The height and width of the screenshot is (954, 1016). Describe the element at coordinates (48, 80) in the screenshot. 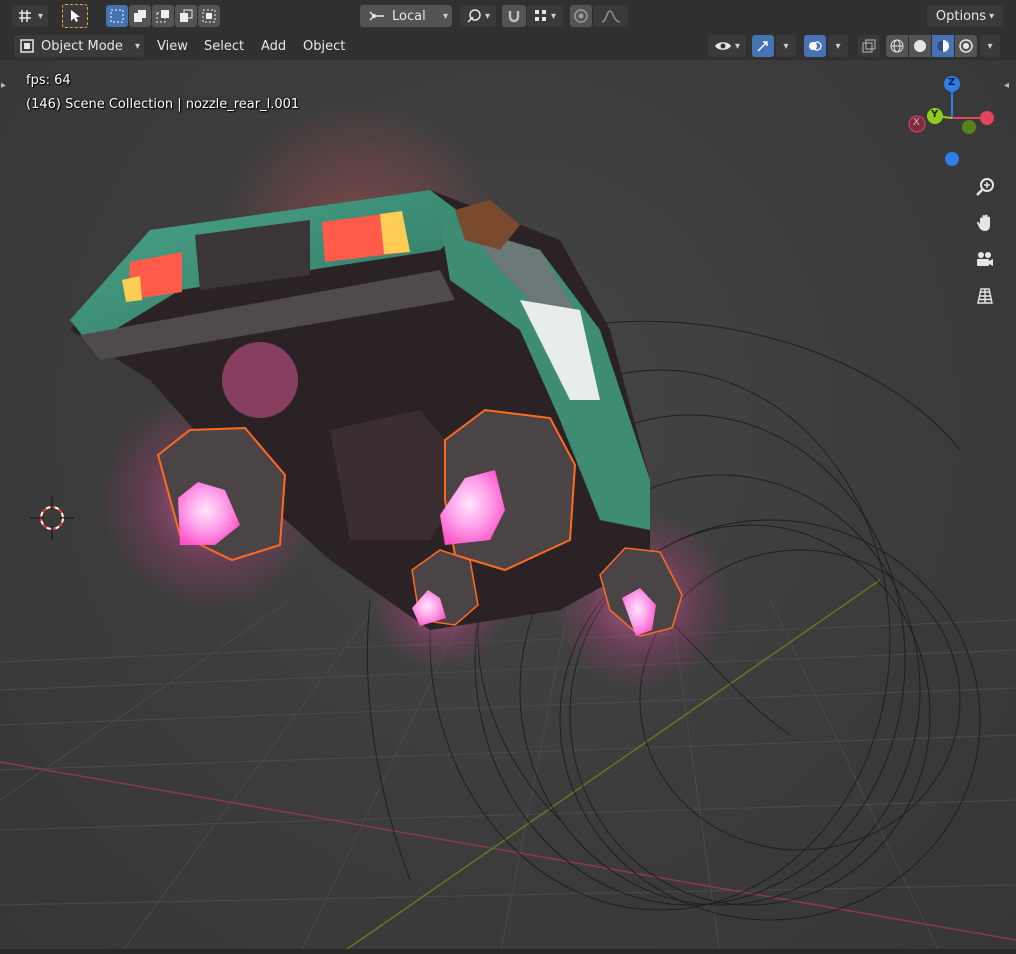

I see `fps-readout: fps: 64` at that location.